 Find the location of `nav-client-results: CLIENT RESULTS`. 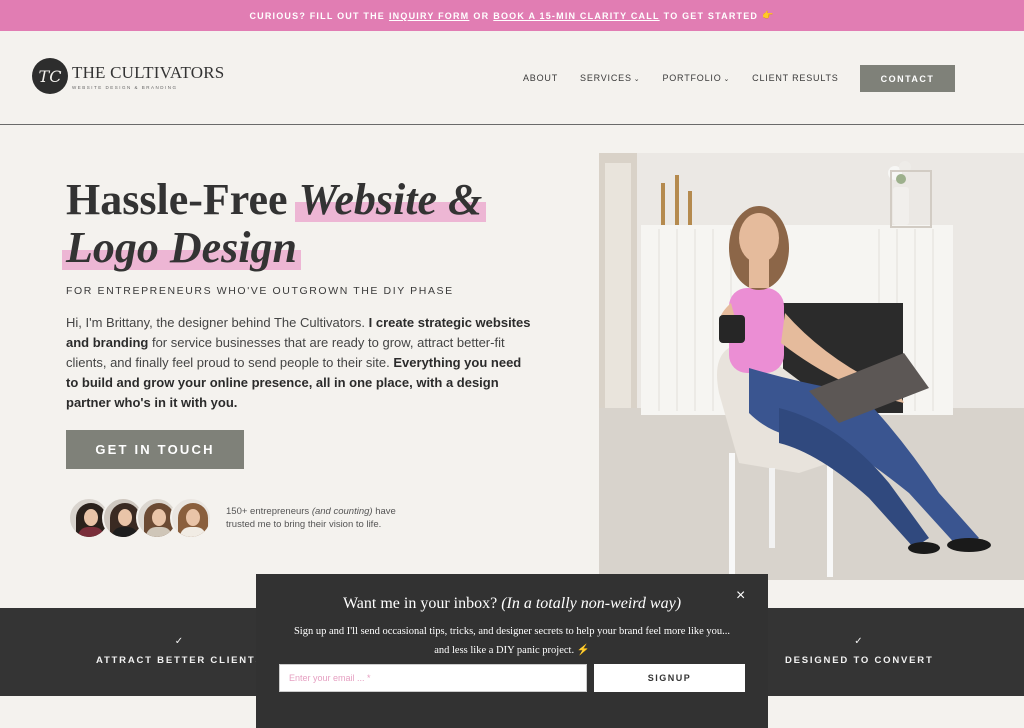

nav-client-results: CLIENT RESULTS is located at coordinates (795, 78).